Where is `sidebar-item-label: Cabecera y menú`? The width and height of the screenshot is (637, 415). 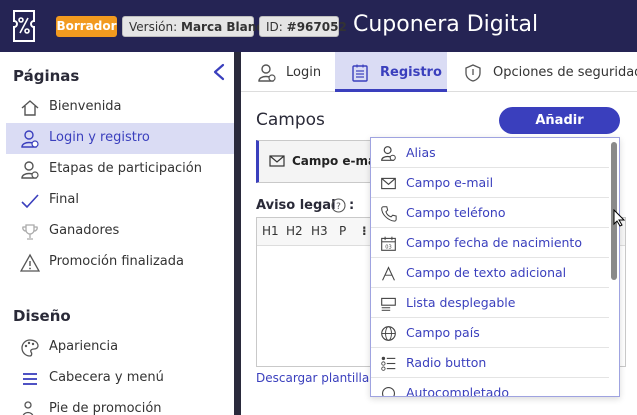
sidebar-item-label: Cabecera y menú is located at coordinates (106, 377).